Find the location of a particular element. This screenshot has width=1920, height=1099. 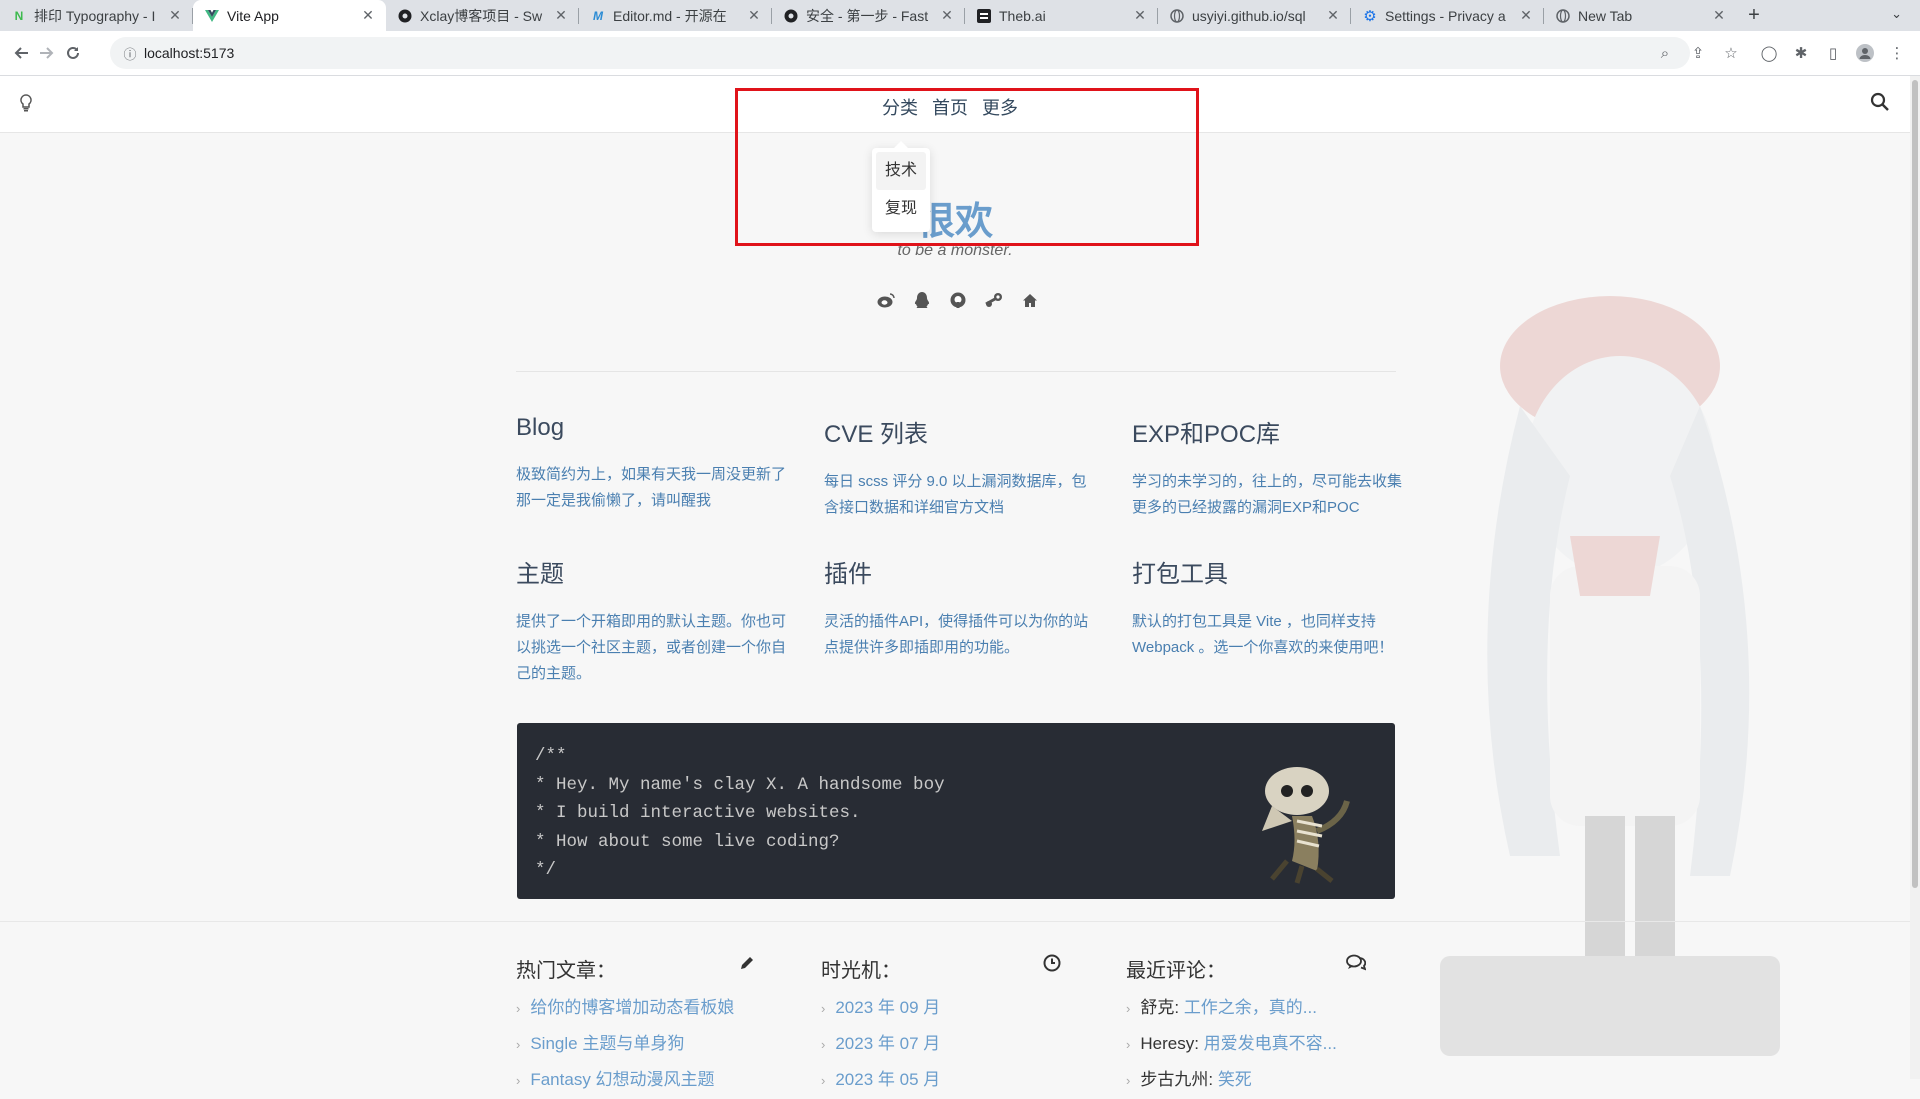

list-item: › 步古九州: 笑死 is located at coordinates (1246, 1080).